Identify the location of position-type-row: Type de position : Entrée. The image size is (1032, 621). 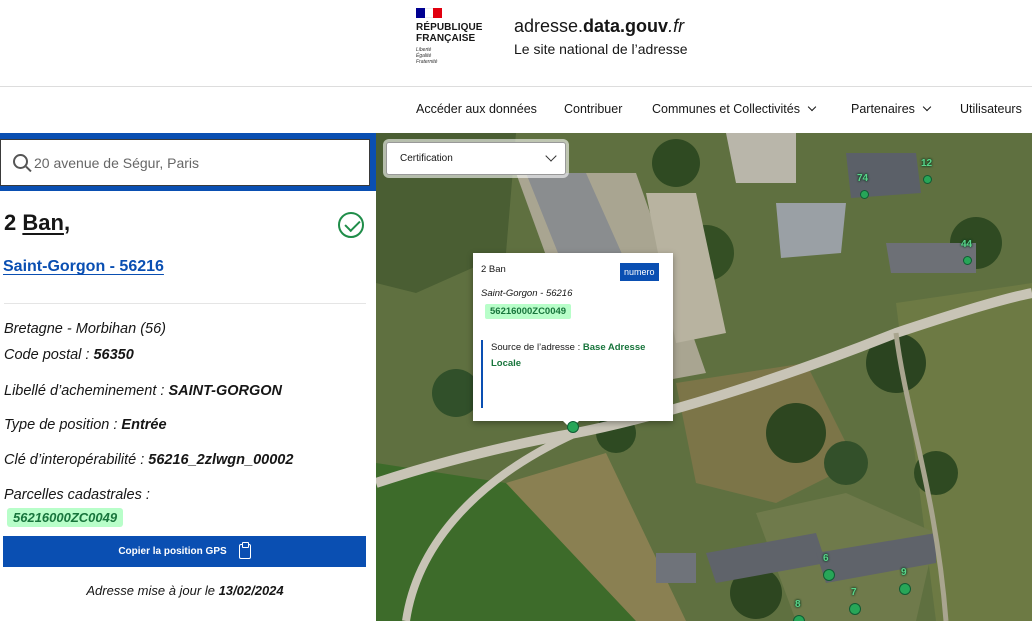
(85, 425).